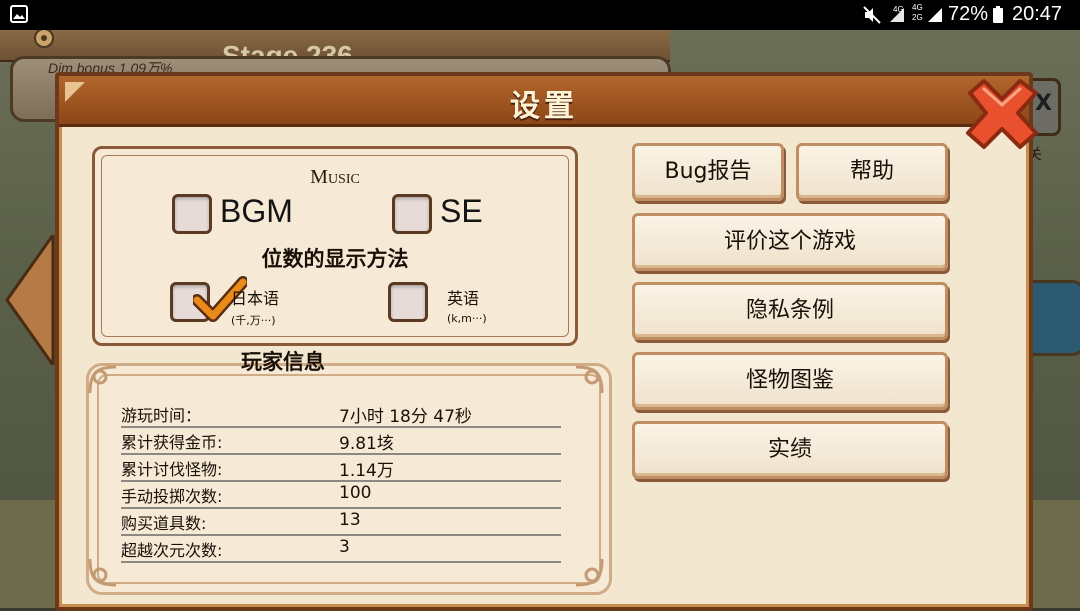 The width and height of the screenshot is (1080, 611). What do you see at coordinates (255, 298) in the screenshot?
I see `japanese-label: 日本语` at bounding box center [255, 298].